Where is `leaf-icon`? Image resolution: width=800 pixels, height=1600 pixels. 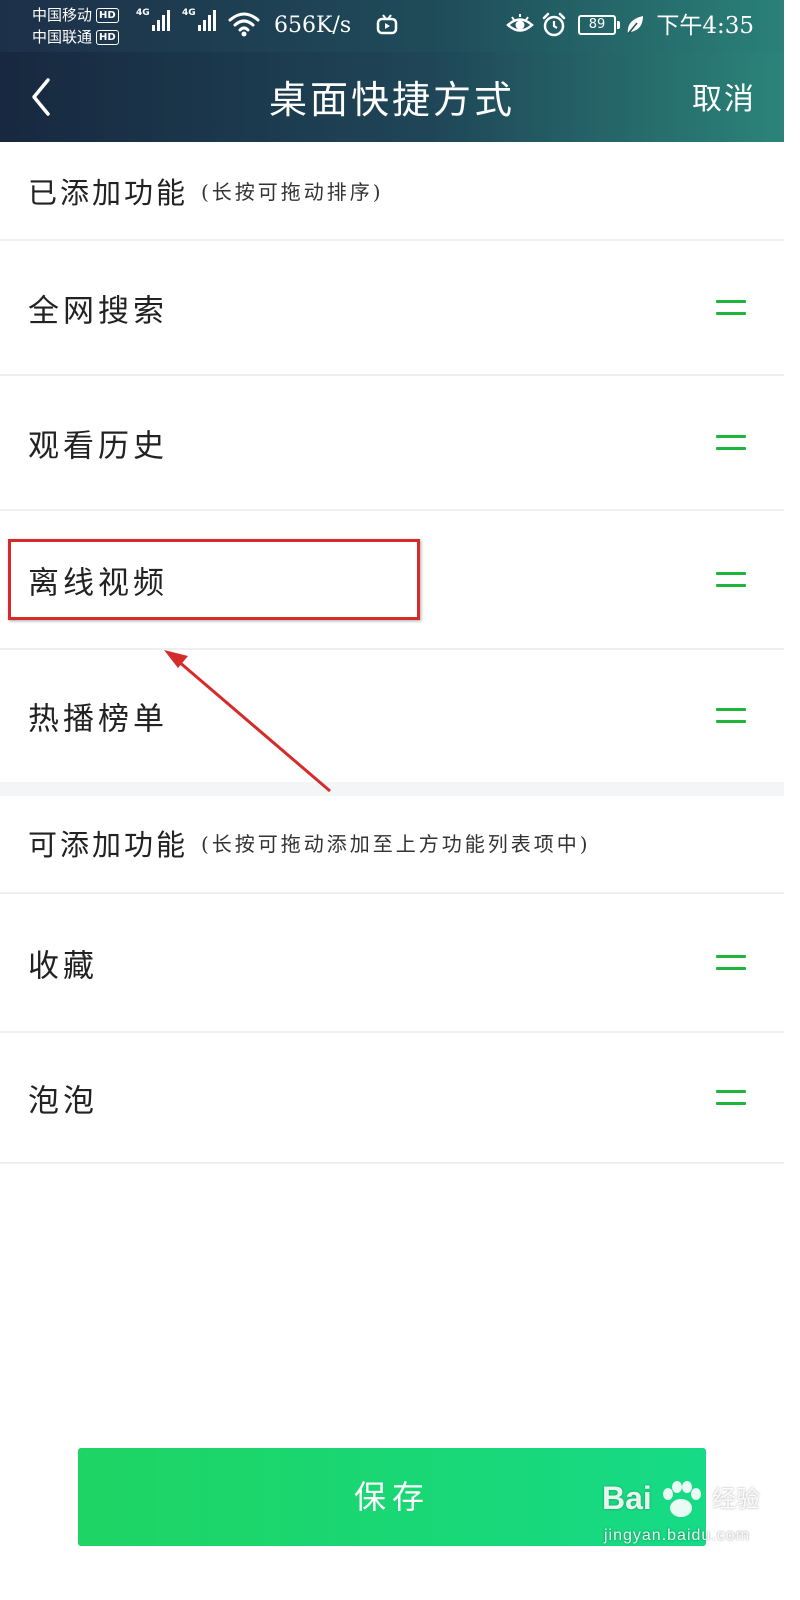
leaf-icon is located at coordinates (635, 25).